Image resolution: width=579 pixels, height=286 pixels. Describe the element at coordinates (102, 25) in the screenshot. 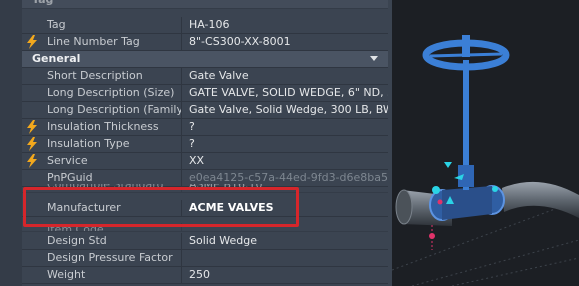

I see `property-name: Tag` at that location.